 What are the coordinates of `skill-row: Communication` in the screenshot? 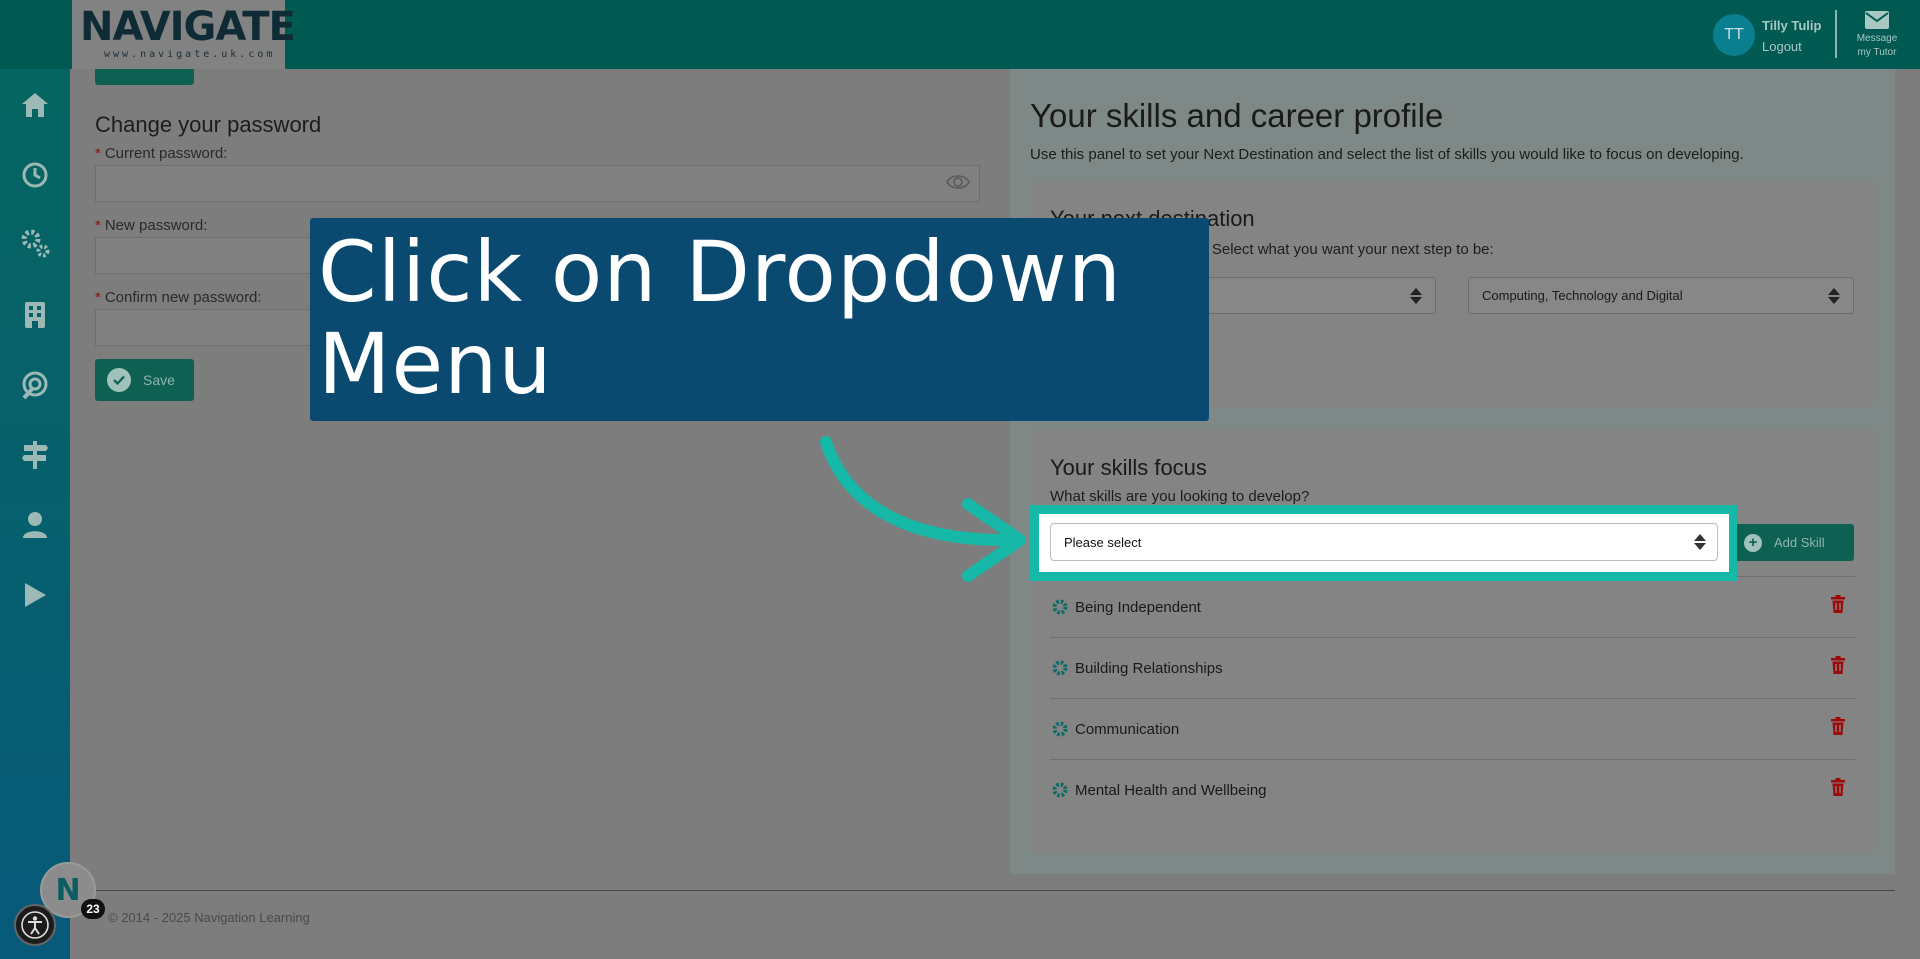 It's located at (1452, 728).